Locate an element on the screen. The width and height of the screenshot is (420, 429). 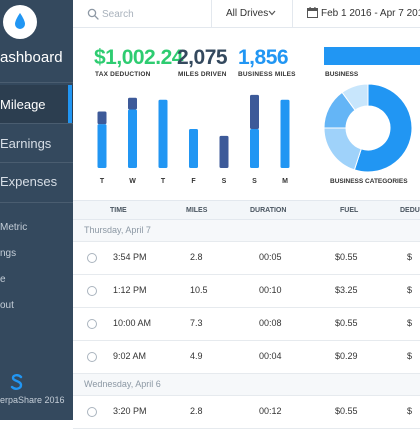
cell-time: 9:02 AM is located at coordinates (130, 356).